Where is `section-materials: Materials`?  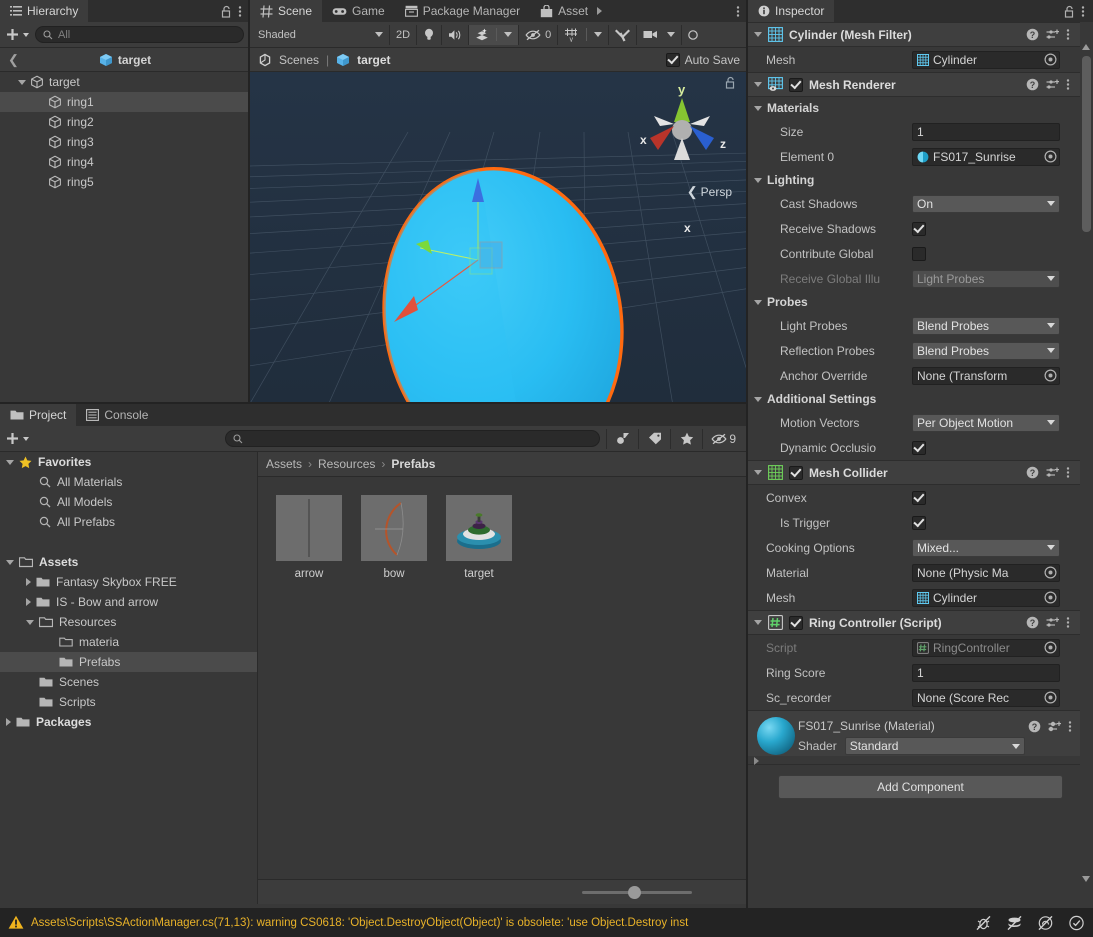 section-materials: Materials is located at coordinates (914, 108).